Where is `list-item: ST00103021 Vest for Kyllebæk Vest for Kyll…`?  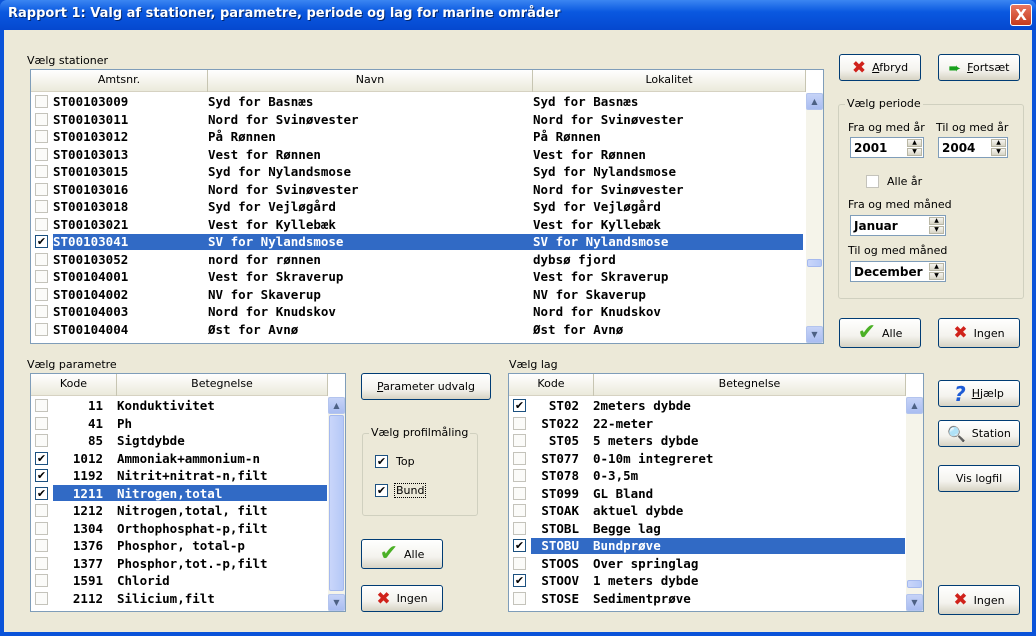 list-item: ST00103021 Vest for Kyllebæk Vest for Kyll… is located at coordinates (417, 225).